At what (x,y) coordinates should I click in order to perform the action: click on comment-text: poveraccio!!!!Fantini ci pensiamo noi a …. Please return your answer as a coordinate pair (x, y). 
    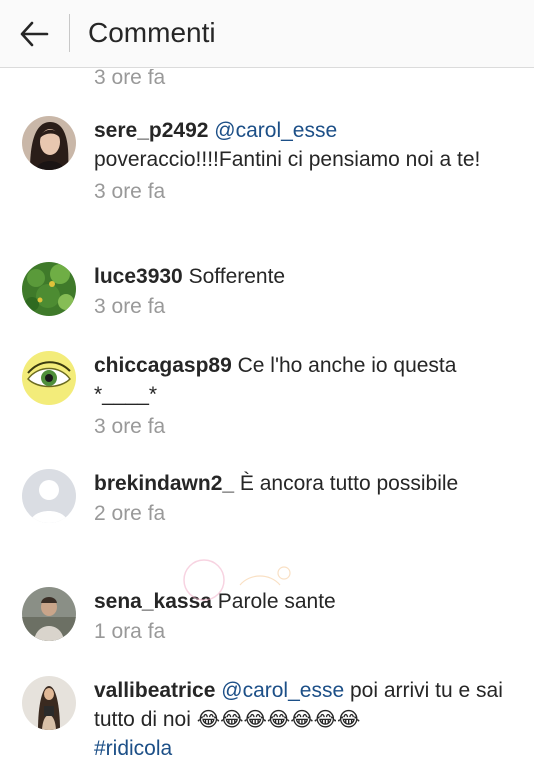
    Looking at the image, I should click on (287, 159).